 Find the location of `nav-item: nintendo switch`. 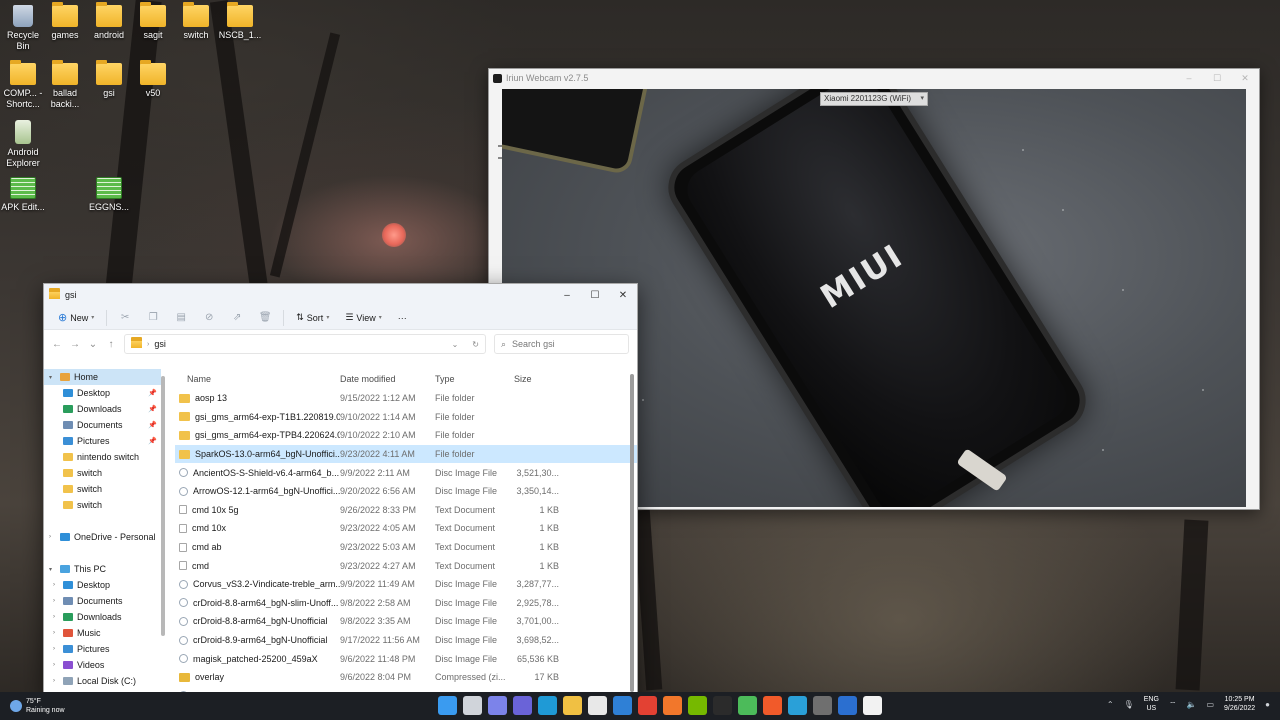

nav-item: nintendo switch is located at coordinates (102, 457).